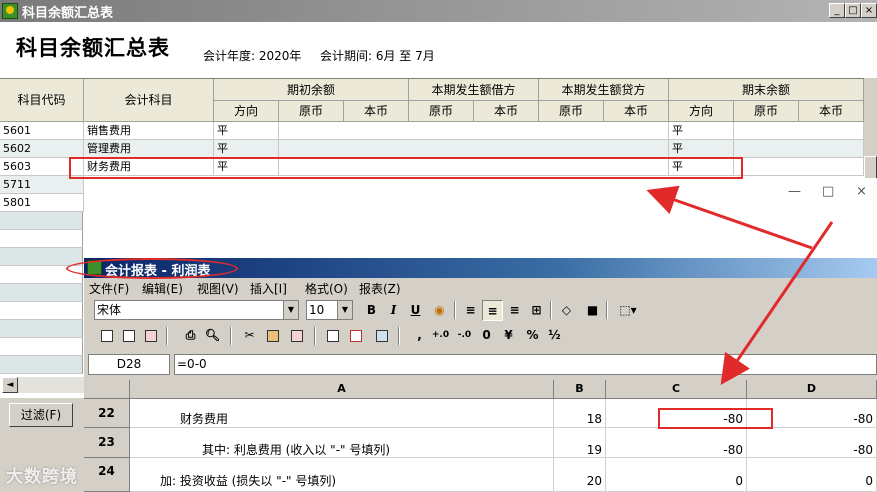 The height and width of the screenshot is (492, 877). I want to click on print-preview-icon: 🔍︎, so click(212, 335).